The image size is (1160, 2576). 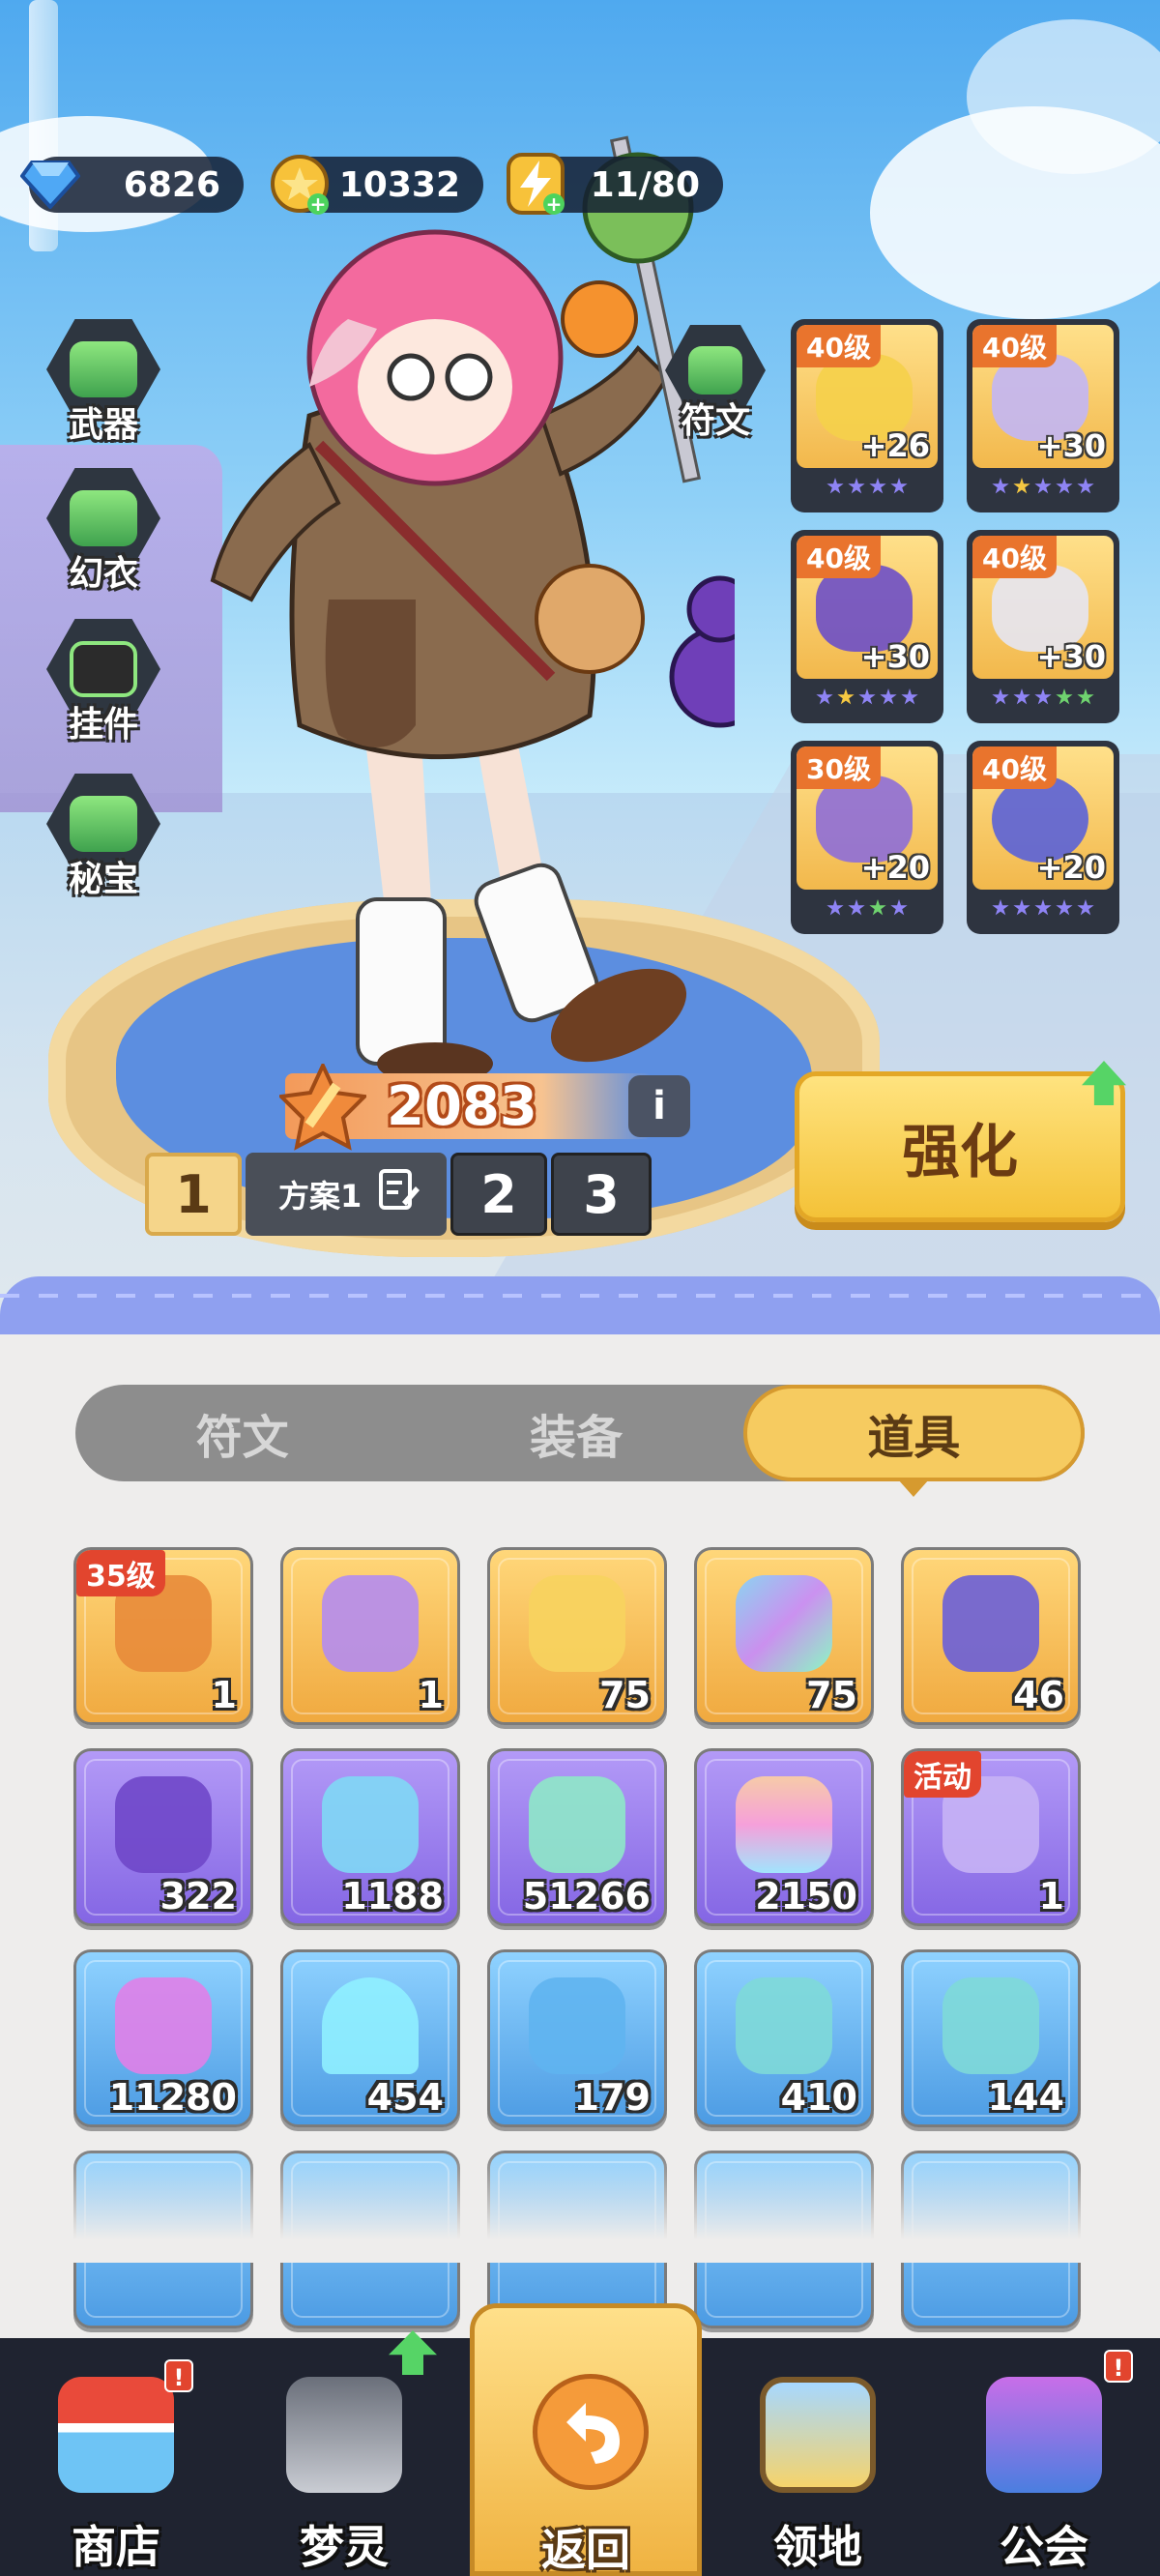 I want to click on nav-shop: ! 商店, so click(x=116, y=2457).